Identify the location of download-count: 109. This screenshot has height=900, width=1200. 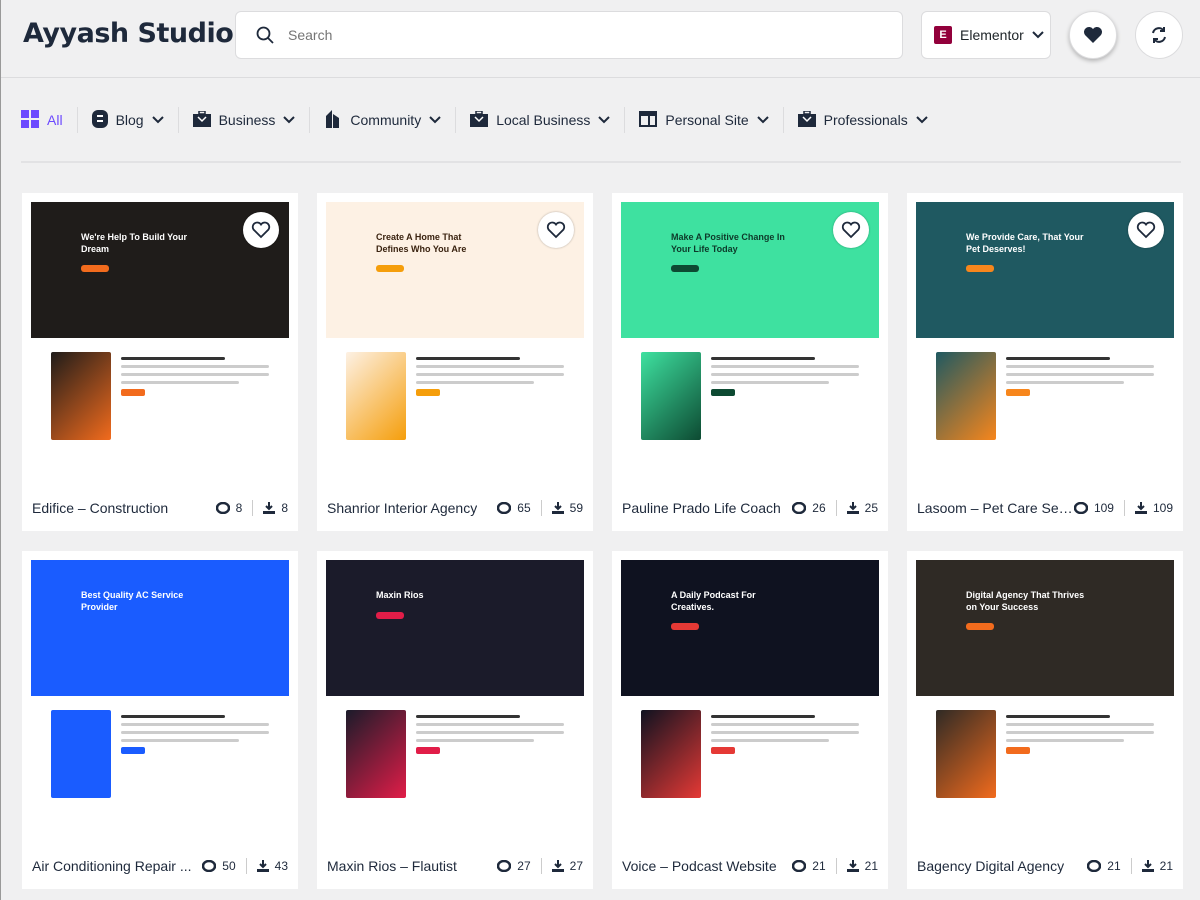
(1162, 508).